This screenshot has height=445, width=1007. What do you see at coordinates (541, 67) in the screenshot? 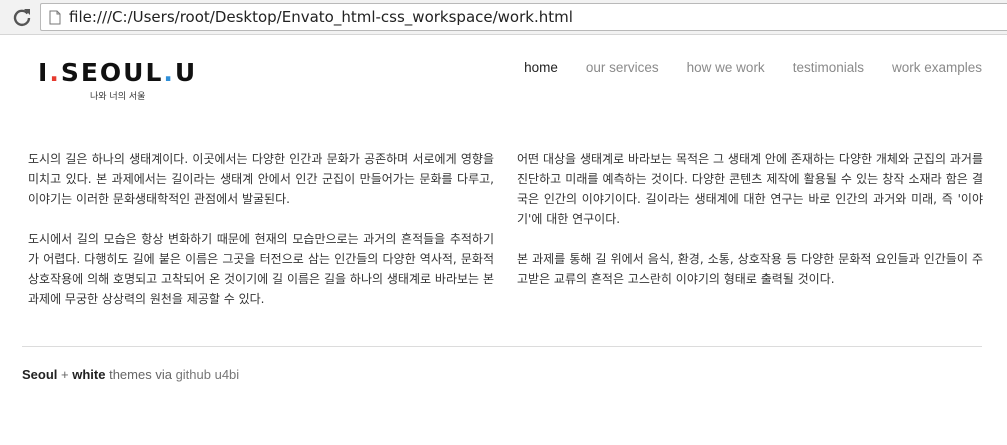
I see `nav-item-home: home` at bounding box center [541, 67].